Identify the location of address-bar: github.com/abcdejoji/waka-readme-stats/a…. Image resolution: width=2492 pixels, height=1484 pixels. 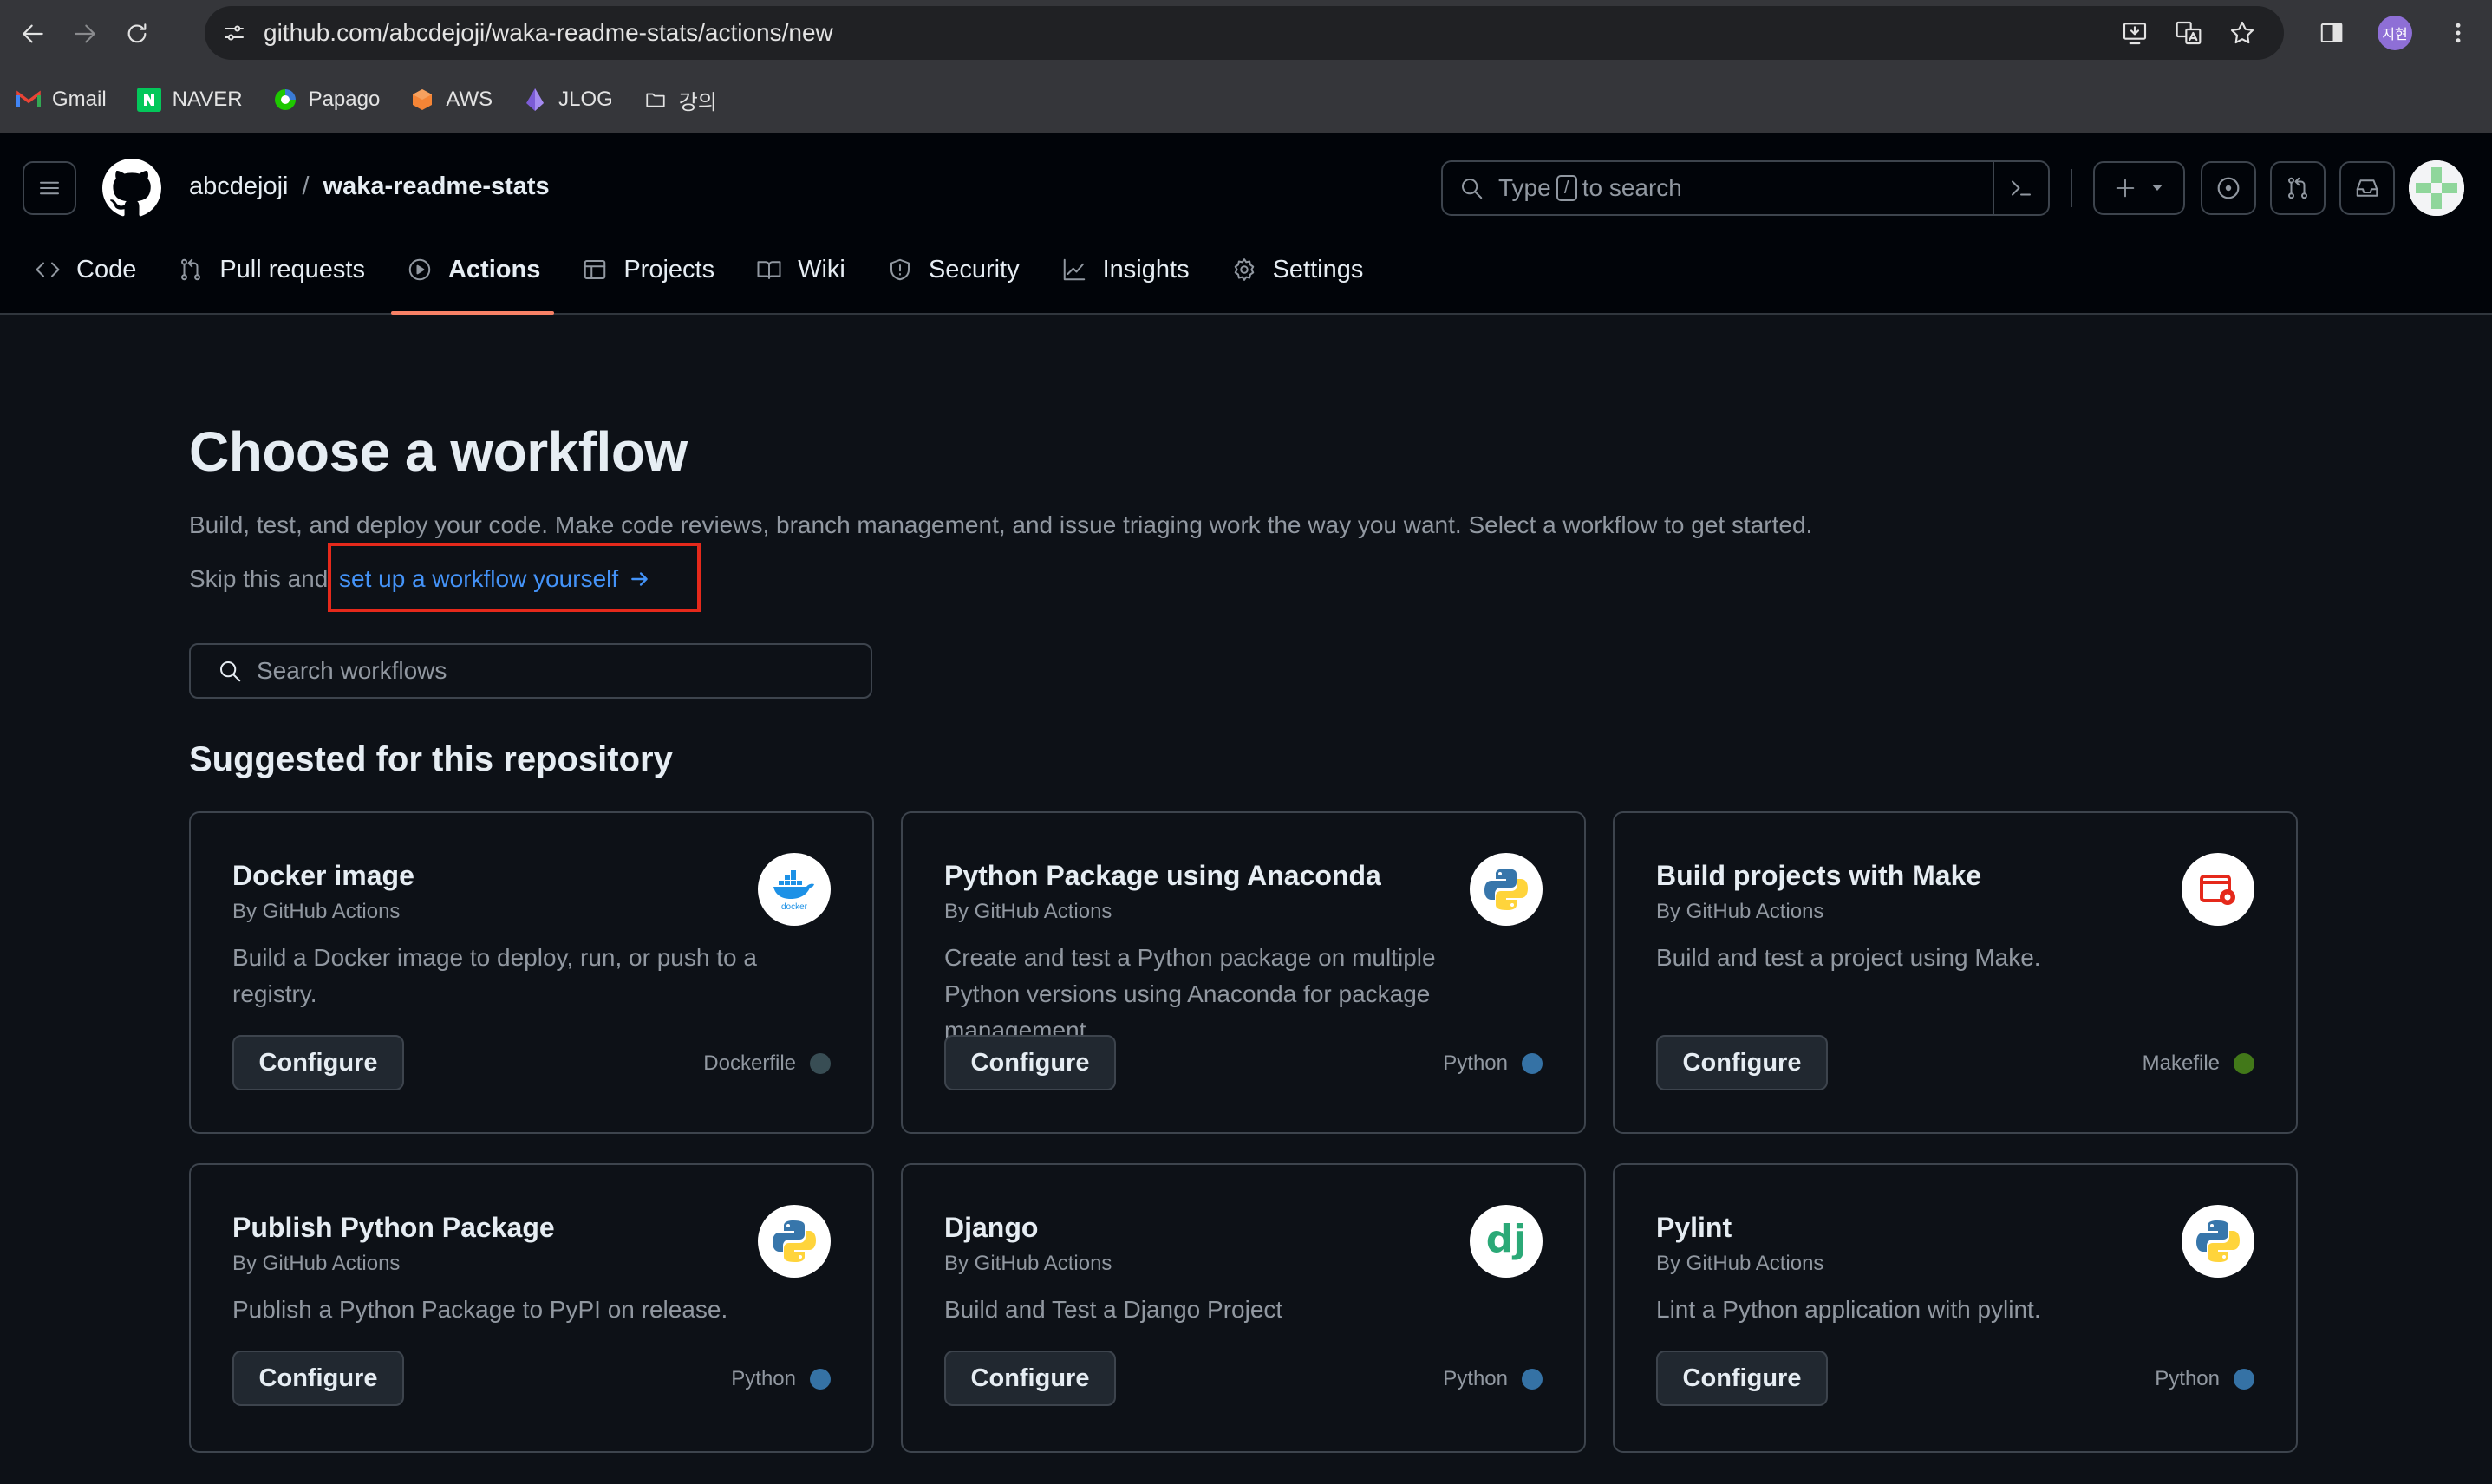
(1244, 33).